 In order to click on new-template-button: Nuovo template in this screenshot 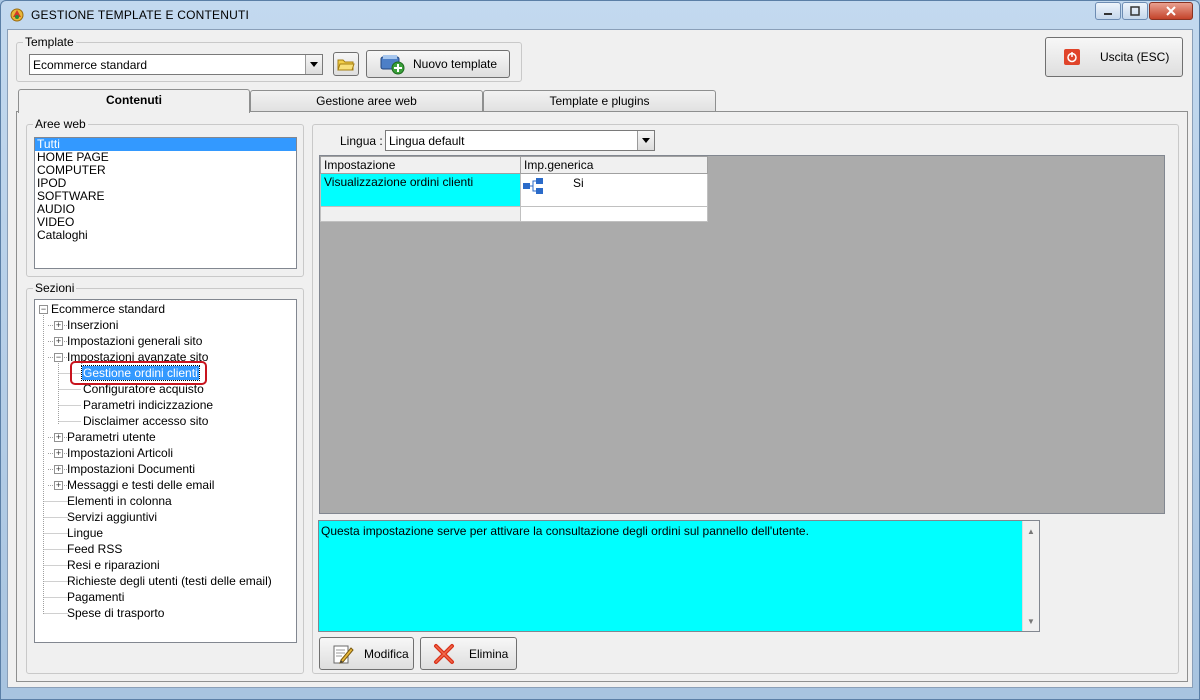, I will do `click(438, 64)`.